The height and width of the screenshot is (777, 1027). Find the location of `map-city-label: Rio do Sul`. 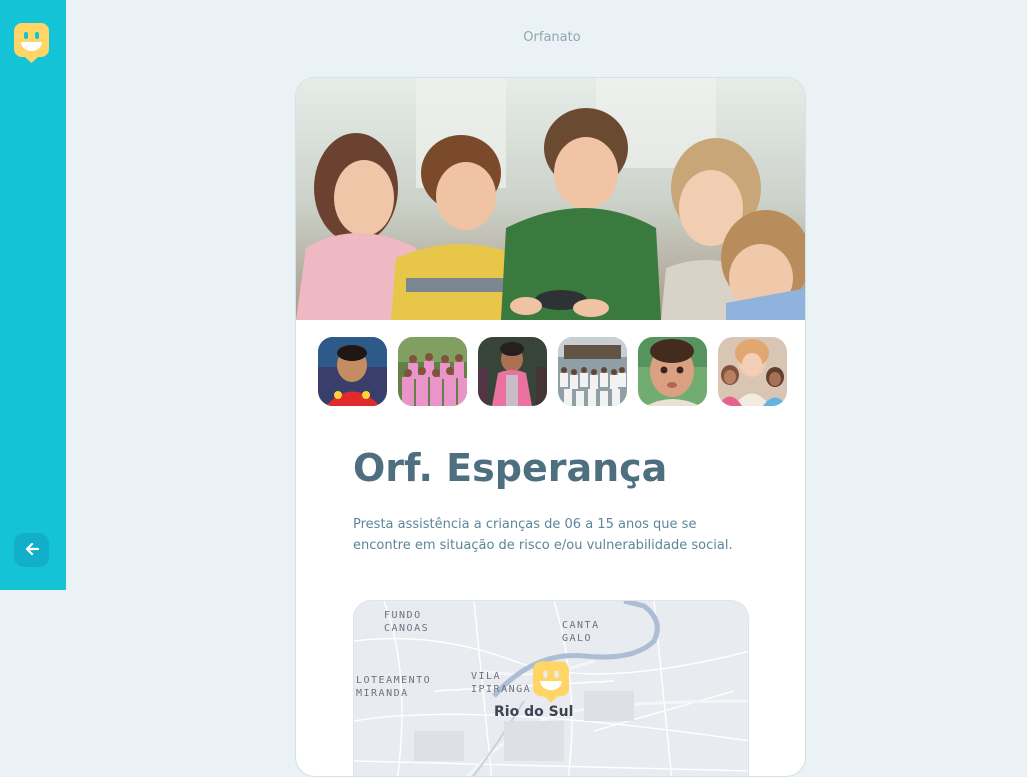

map-city-label: Rio do Sul is located at coordinates (534, 712).